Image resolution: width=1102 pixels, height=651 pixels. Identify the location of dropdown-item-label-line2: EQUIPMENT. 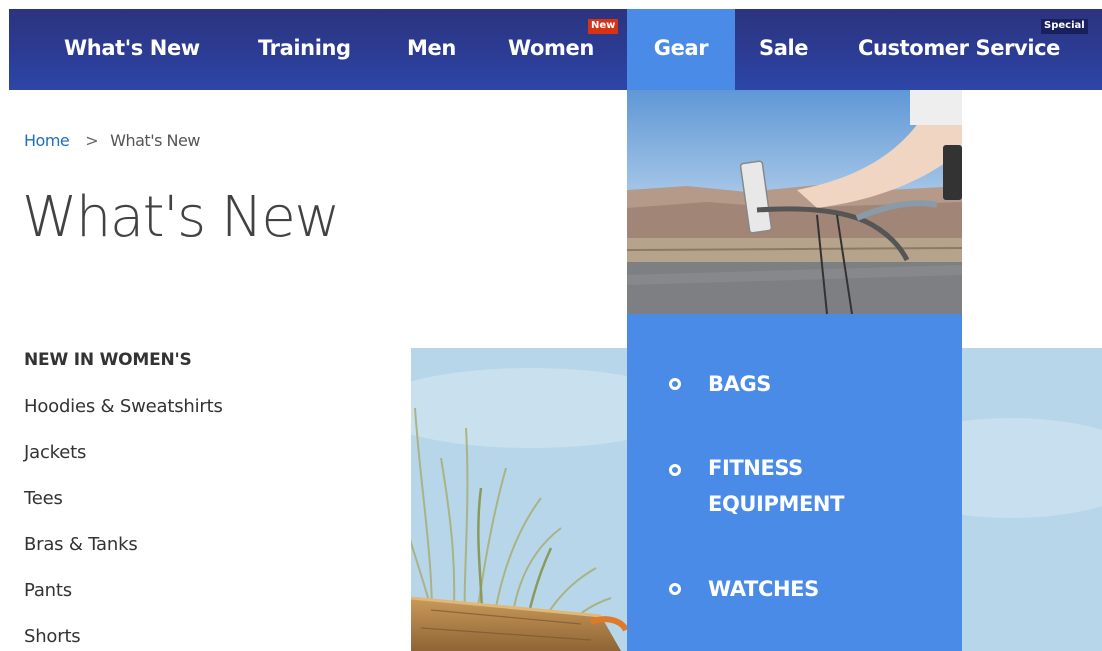
(776, 504).